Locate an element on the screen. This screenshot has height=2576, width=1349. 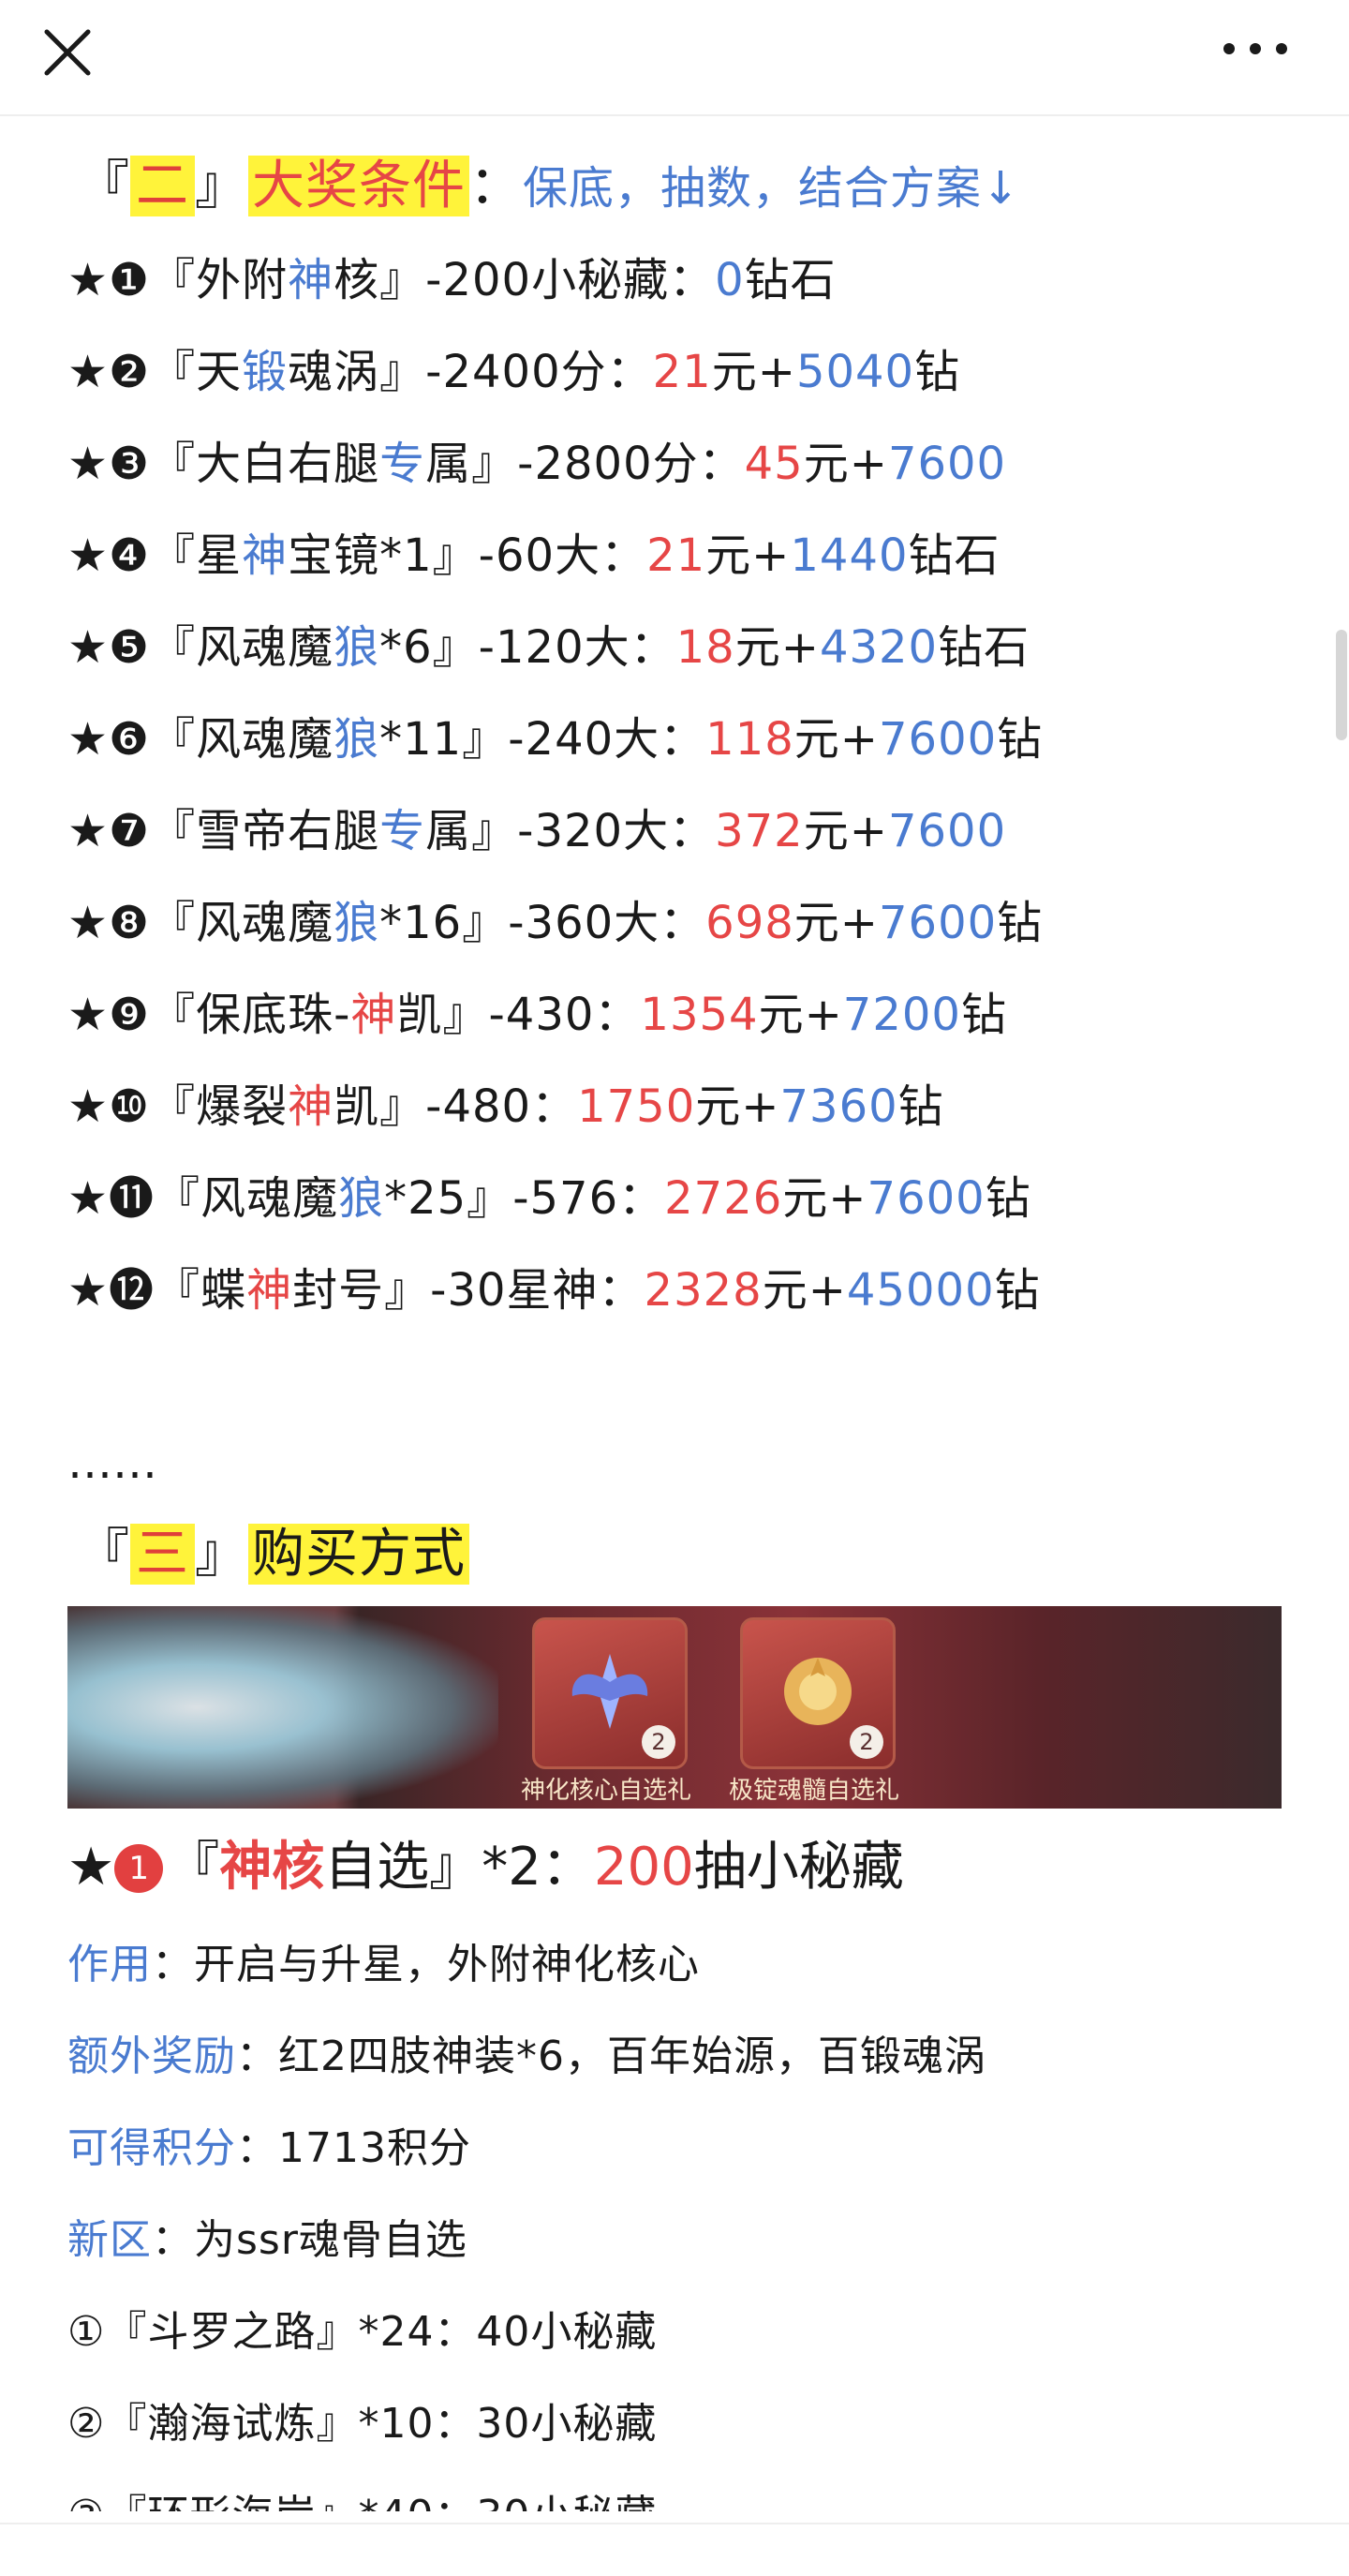
gift-marrow-label: 极锭魂髓自选礼 is located at coordinates (815, 1791).